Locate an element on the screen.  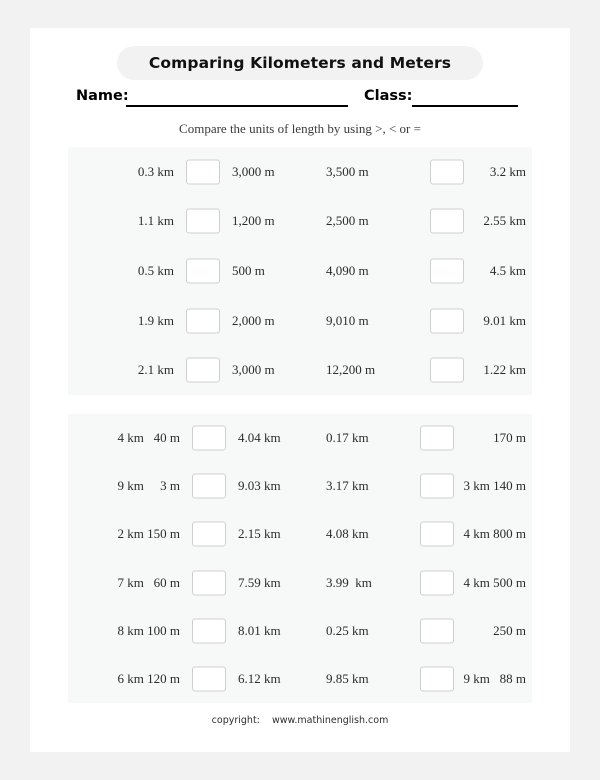
comparison-right-value: 4 km 500 m is located at coordinates (494, 582).